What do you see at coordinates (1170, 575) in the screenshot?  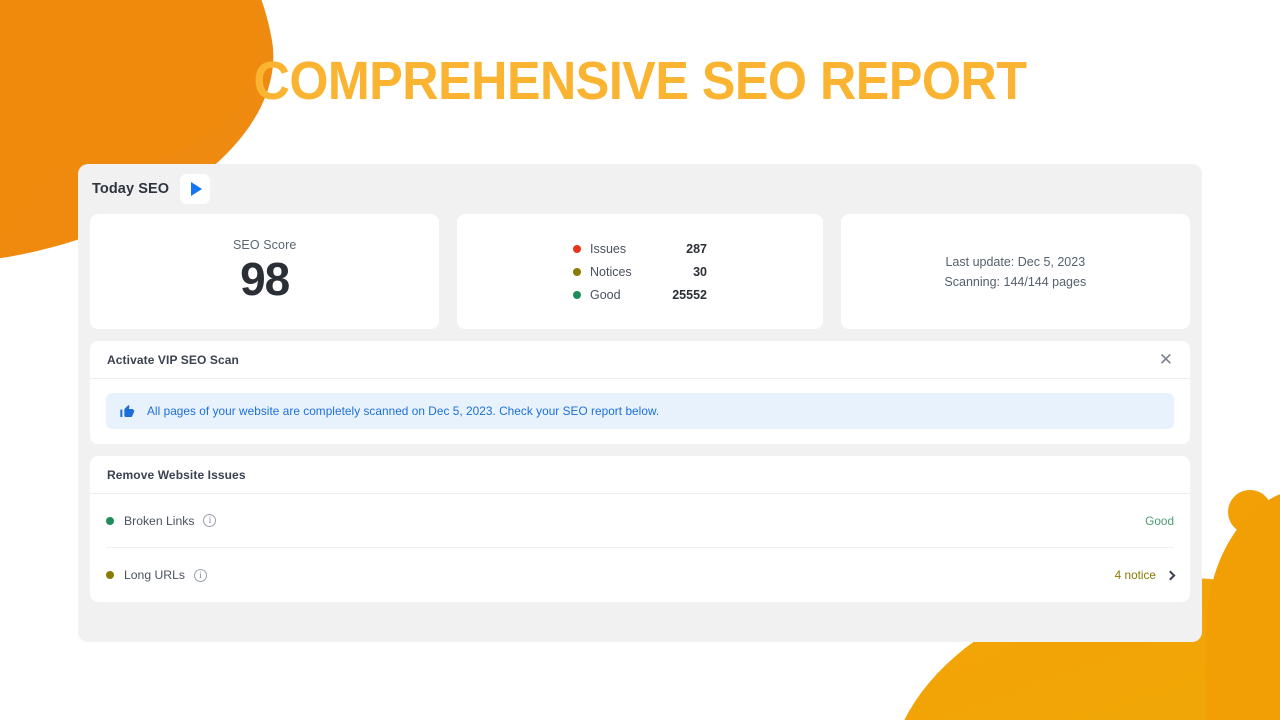 I see `chevron-right-icon` at bounding box center [1170, 575].